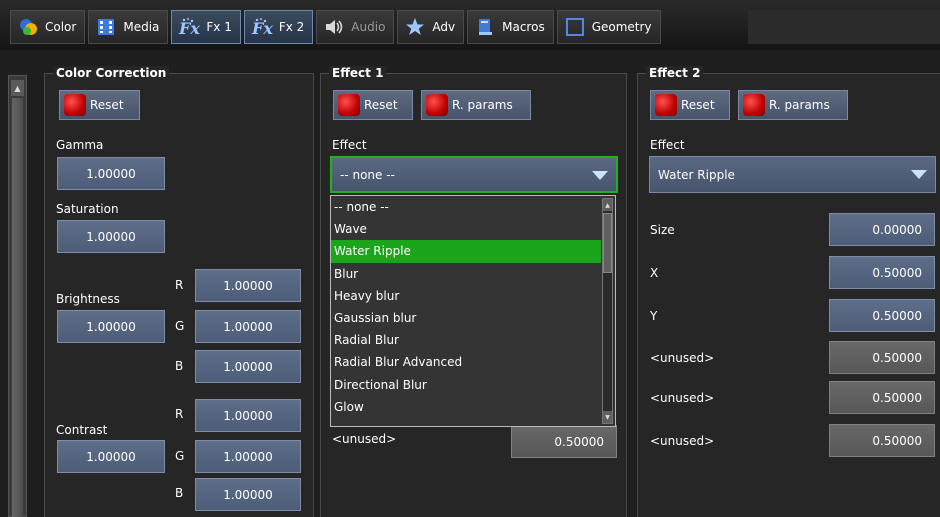 The height and width of the screenshot is (517, 940). What do you see at coordinates (179, 366) in the screenshot?
I see `brightness-b-label: B` at bounding box center [179, 366].